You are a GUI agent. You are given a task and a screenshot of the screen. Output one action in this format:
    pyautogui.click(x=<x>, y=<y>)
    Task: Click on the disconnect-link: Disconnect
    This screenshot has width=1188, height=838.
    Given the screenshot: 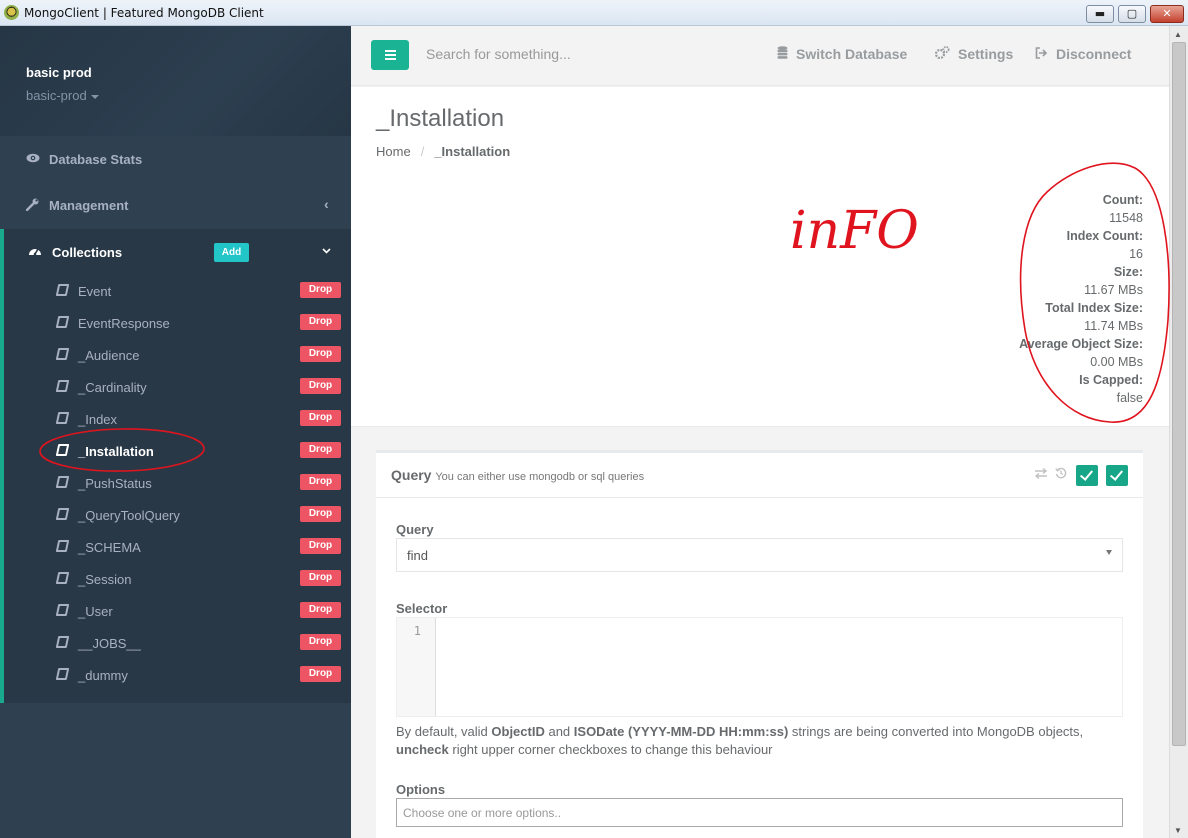 What is the action you would take?
    pyautogui.click(x=1083, y=54)
    